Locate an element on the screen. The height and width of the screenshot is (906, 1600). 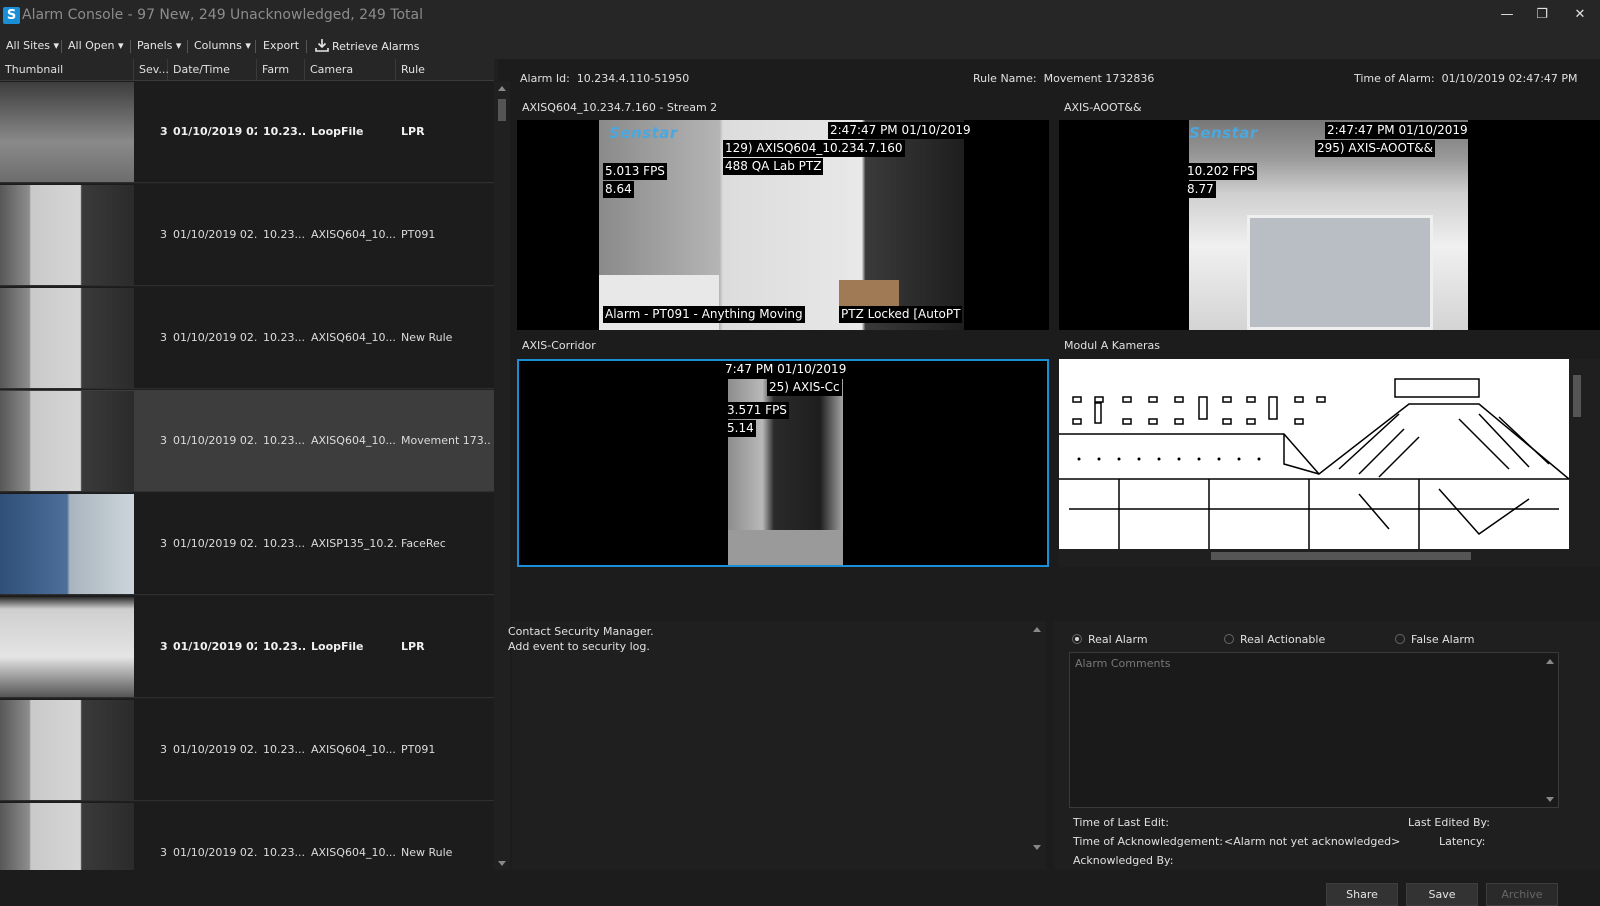
export-button: Export is located at coordinates (281, 45).